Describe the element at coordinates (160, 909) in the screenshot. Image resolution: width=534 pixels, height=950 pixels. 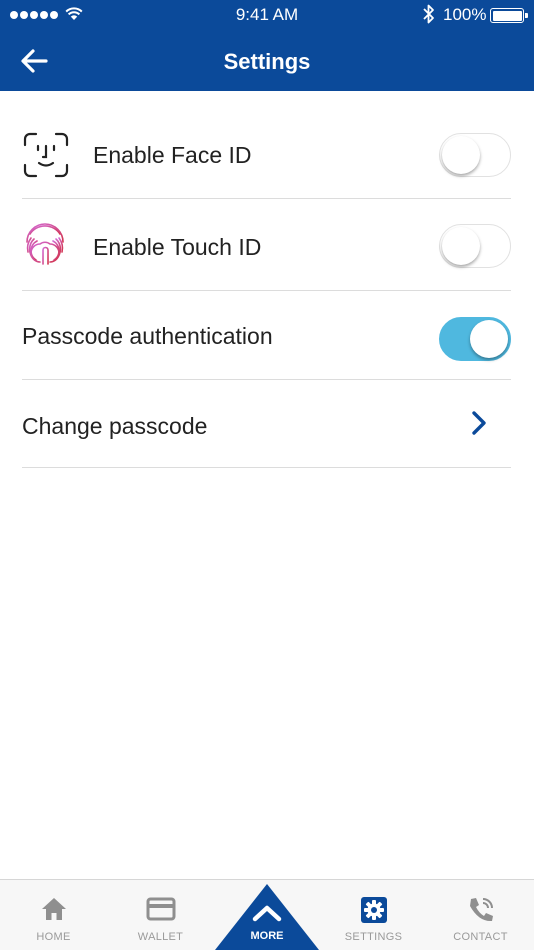
I see `wallet-icon` at that location.